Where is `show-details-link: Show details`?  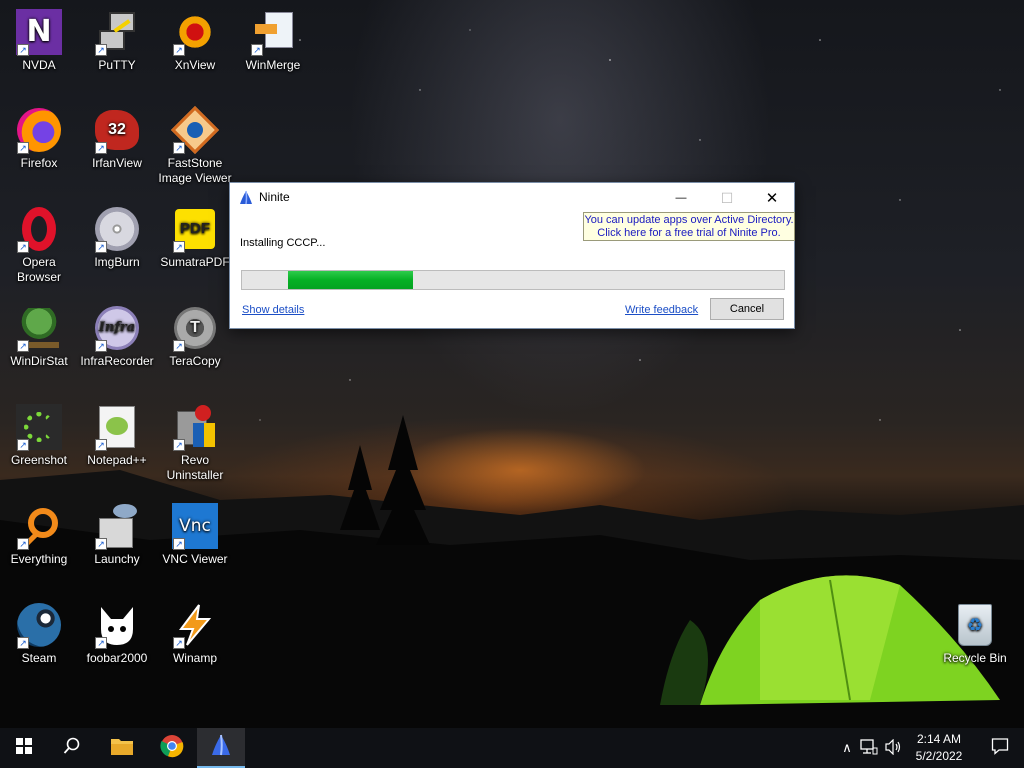 show-details-link: Show details is located at coordinates (273, 310).